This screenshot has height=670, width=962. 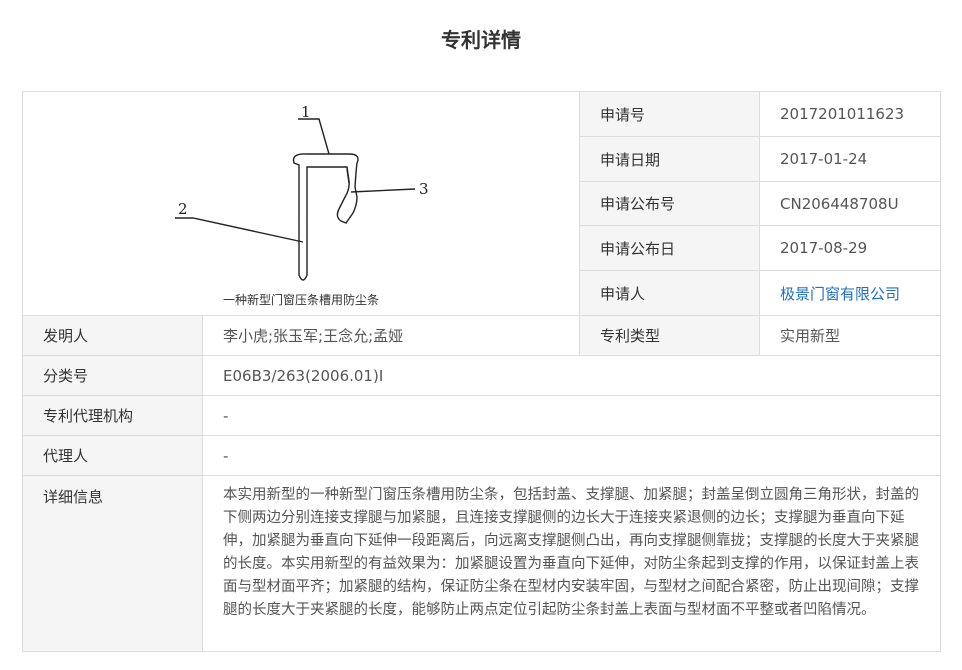 I want to click on pub-no-label: 申请公布号, so click(x=669, y=203).